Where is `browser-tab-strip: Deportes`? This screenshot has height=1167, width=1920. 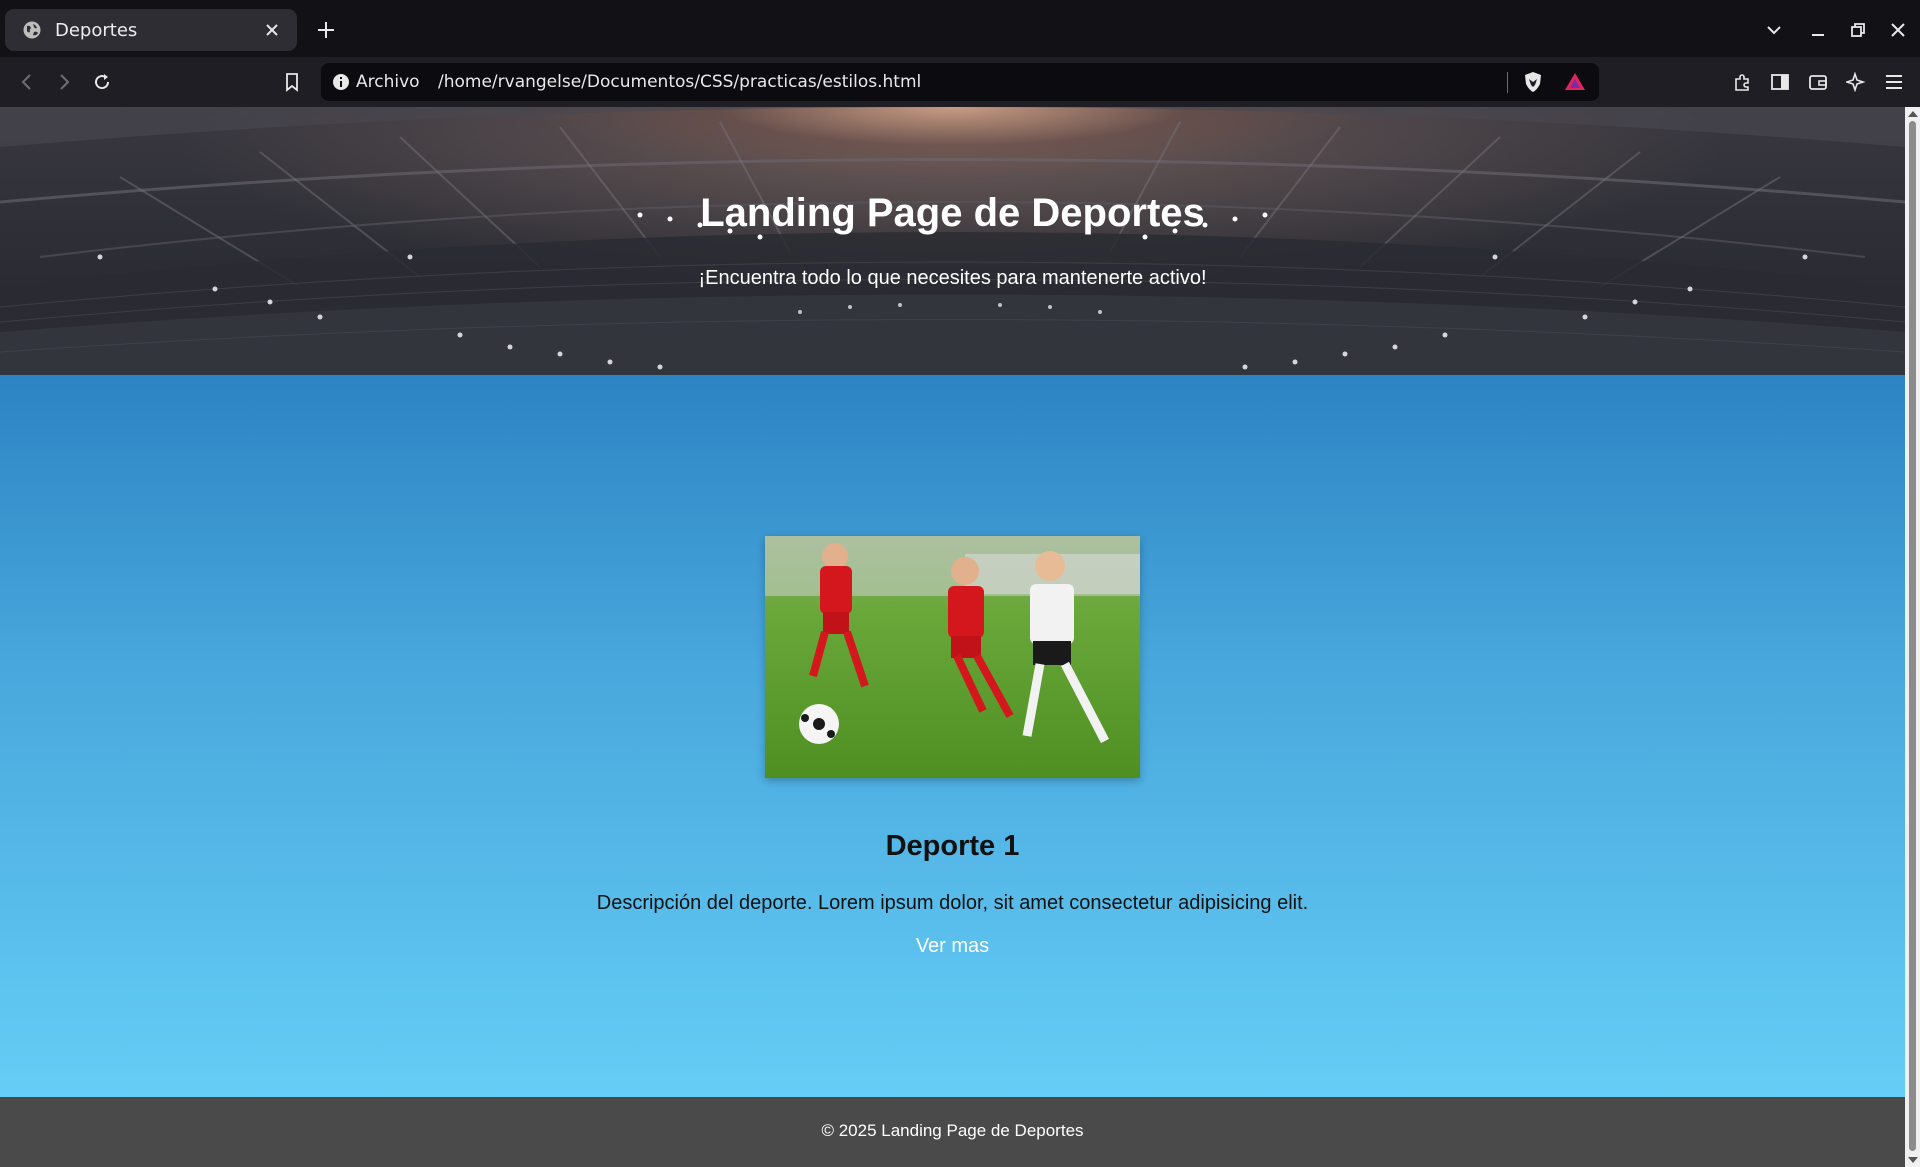 browser-tab-strip: Deportes is located at coordinates (960, 28).